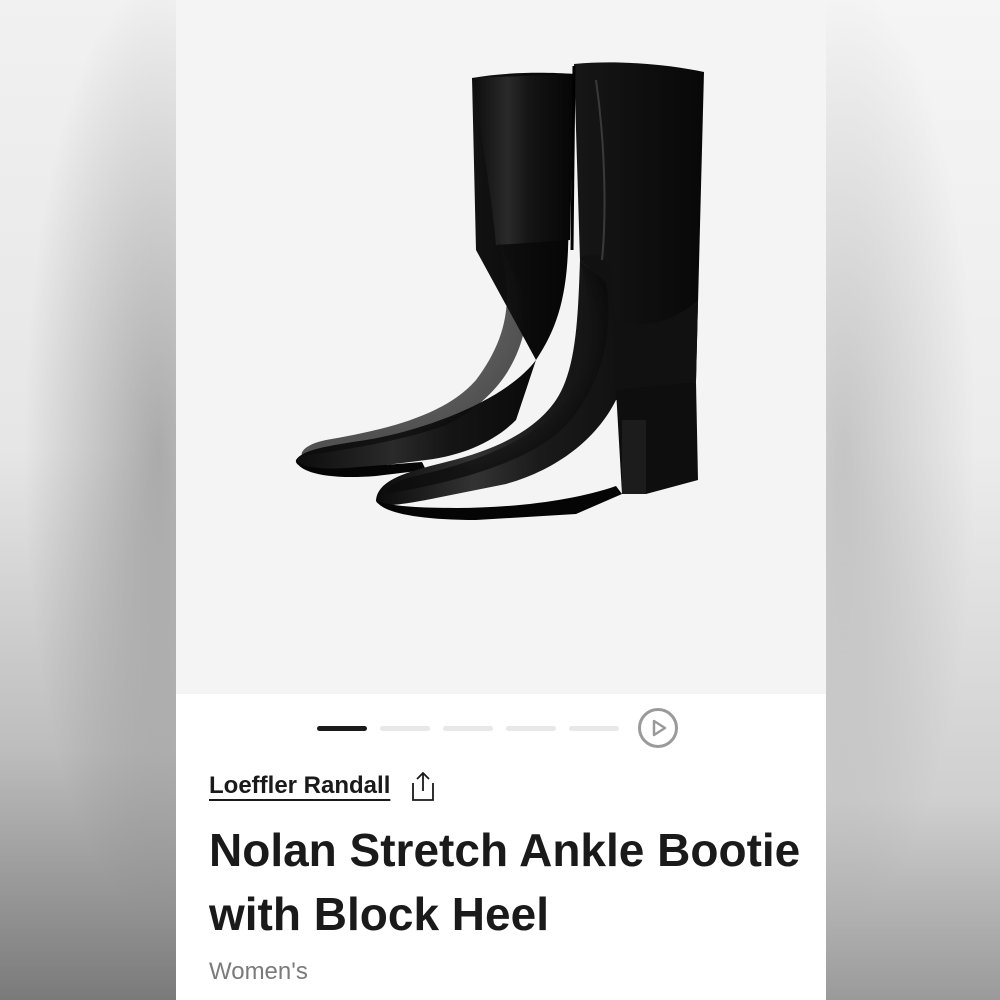  I want to click on image-carousel-indicator, so click(501, 728).